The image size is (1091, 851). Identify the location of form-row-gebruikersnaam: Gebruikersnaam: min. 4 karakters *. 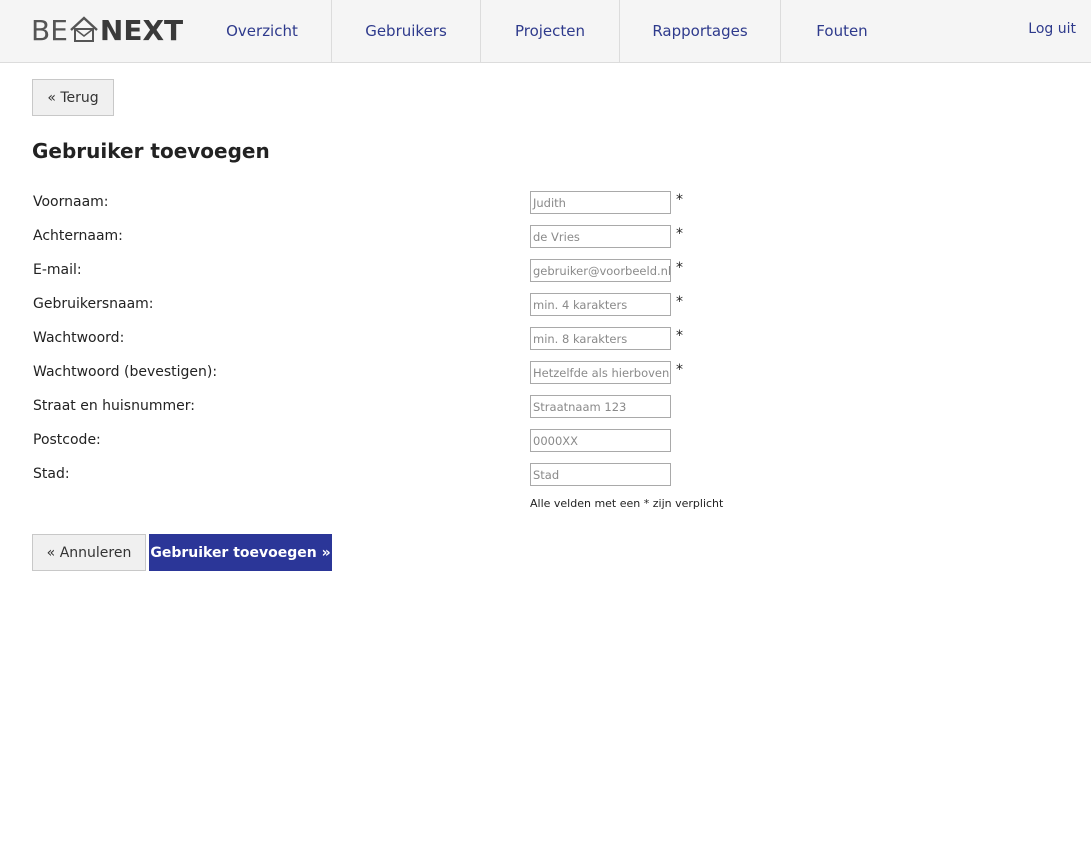
(545, 305).